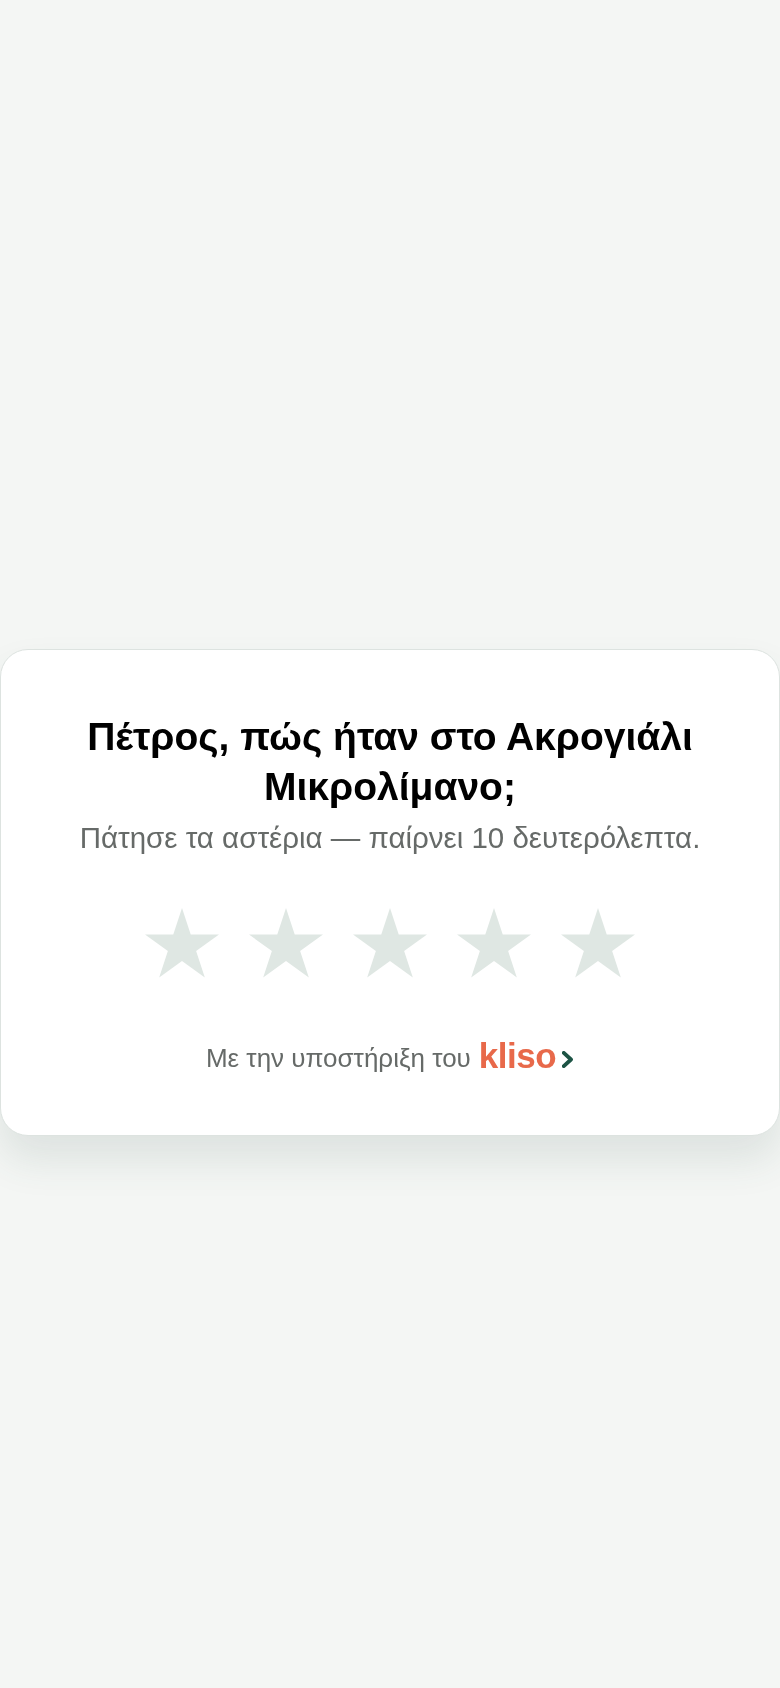 This screenshot has width=780, height=1688. Describe the element at coordinates (338, 1057) in the screenshot. I see `powered-by-text: Με την υποστήριξη του` at that location.